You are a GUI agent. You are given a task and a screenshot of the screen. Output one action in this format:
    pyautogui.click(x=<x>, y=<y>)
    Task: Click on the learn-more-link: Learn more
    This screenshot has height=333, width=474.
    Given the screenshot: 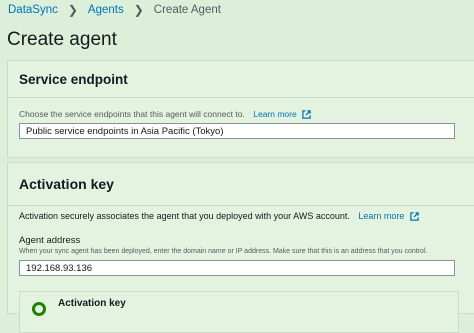 What is the action you would take?
    pyautogui.click(x=282, y=114)
    